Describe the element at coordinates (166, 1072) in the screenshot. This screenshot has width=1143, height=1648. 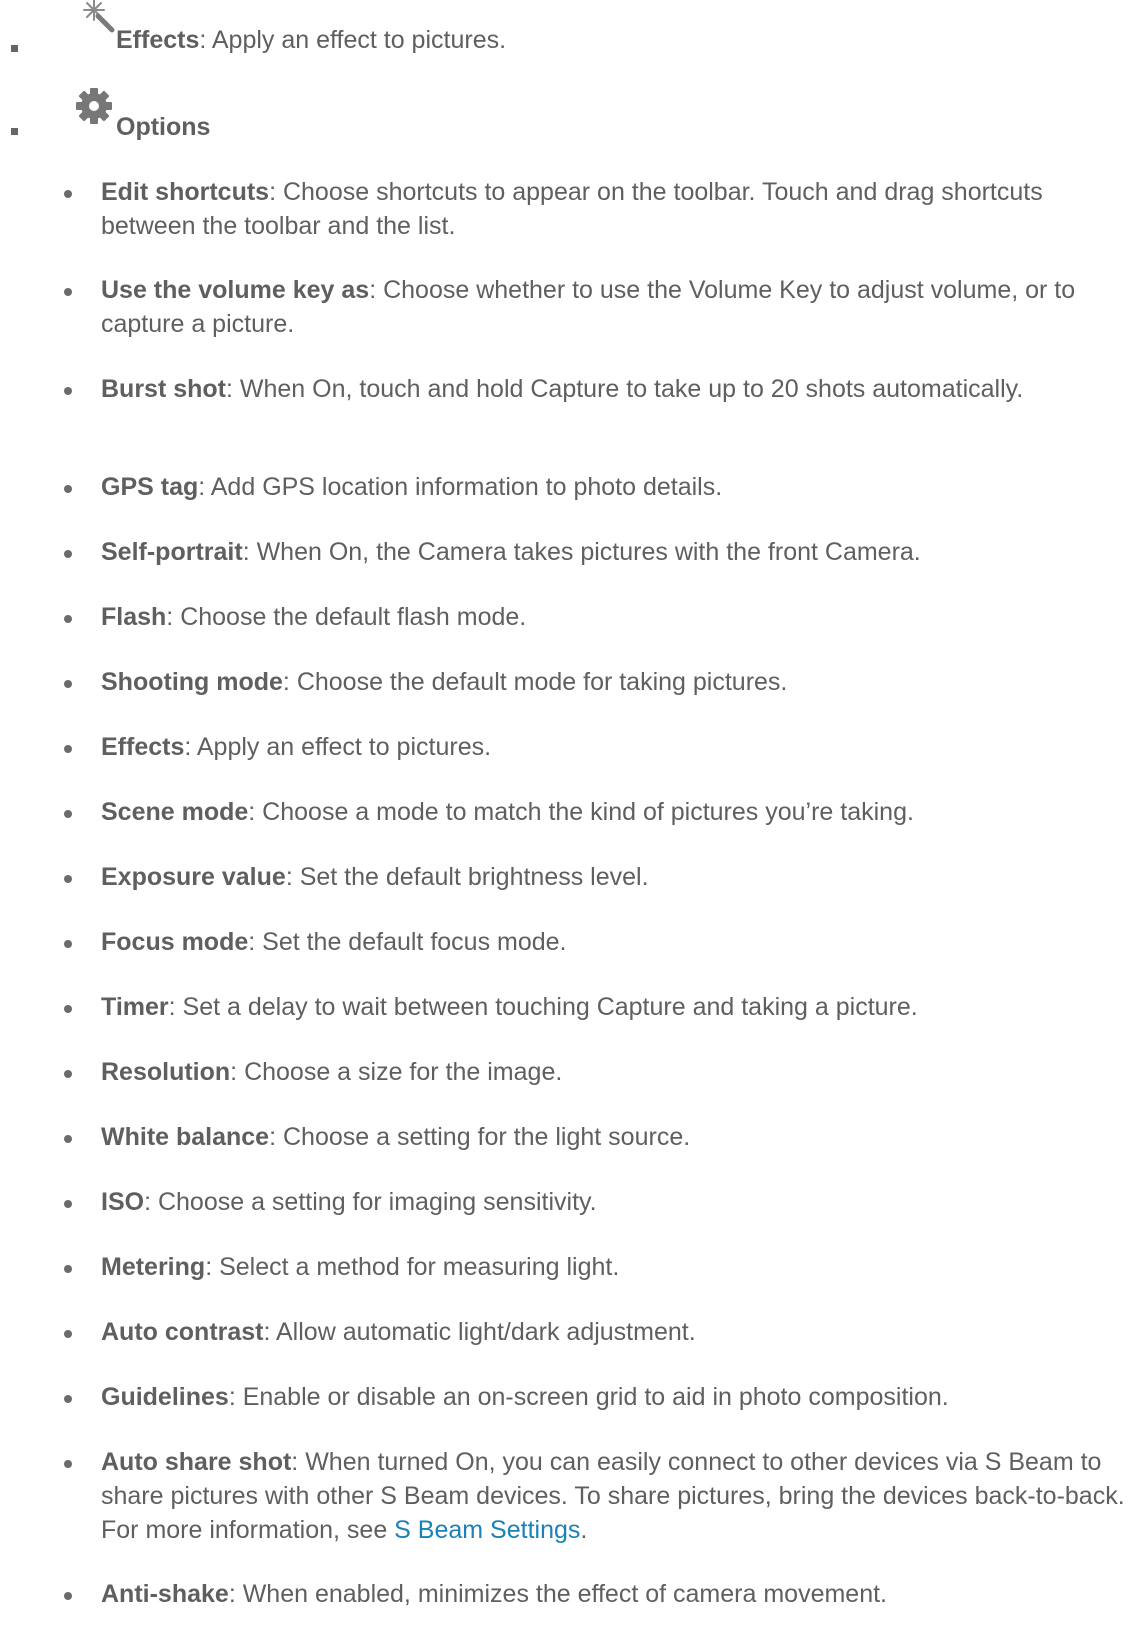
I see `option-term: Resolution` at that location.